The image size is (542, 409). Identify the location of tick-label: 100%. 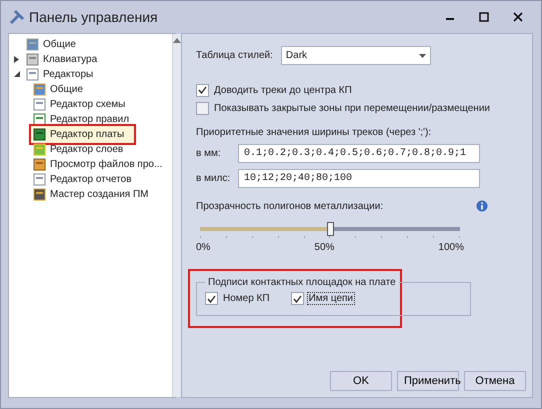
(451, 247).